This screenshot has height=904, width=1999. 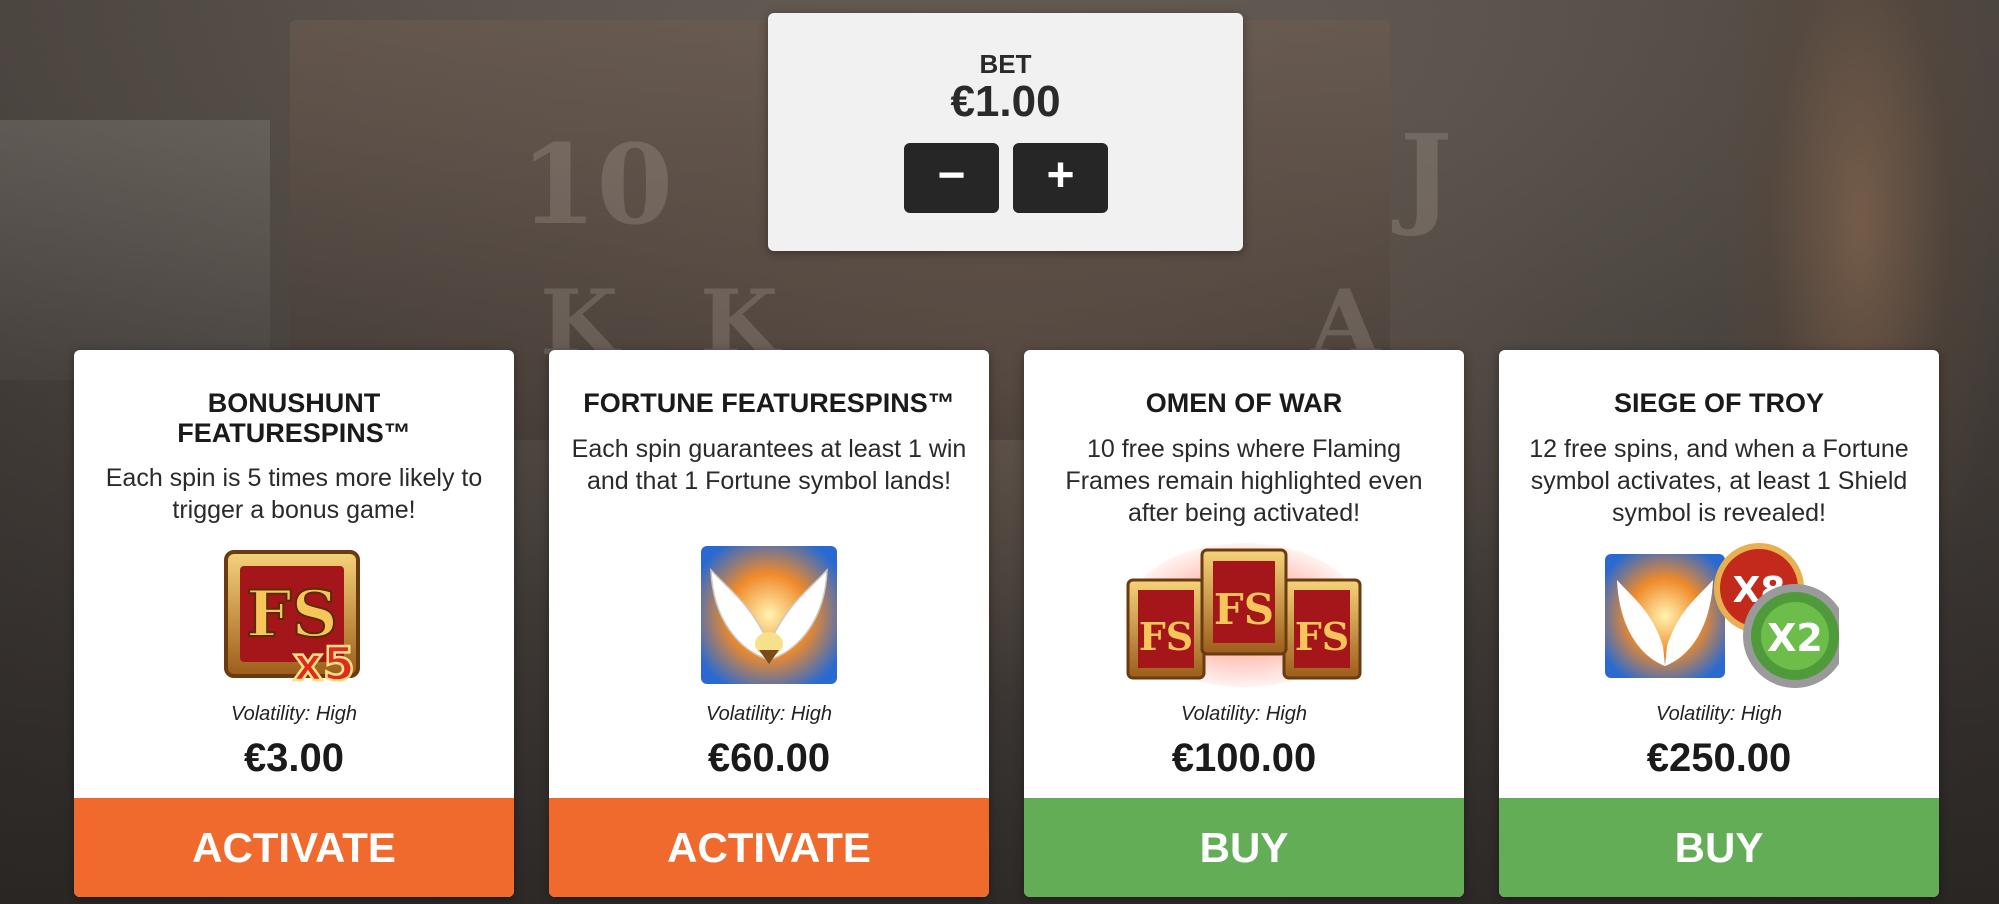 I want to click on svg-text: x5, so click(x=324, y=663).